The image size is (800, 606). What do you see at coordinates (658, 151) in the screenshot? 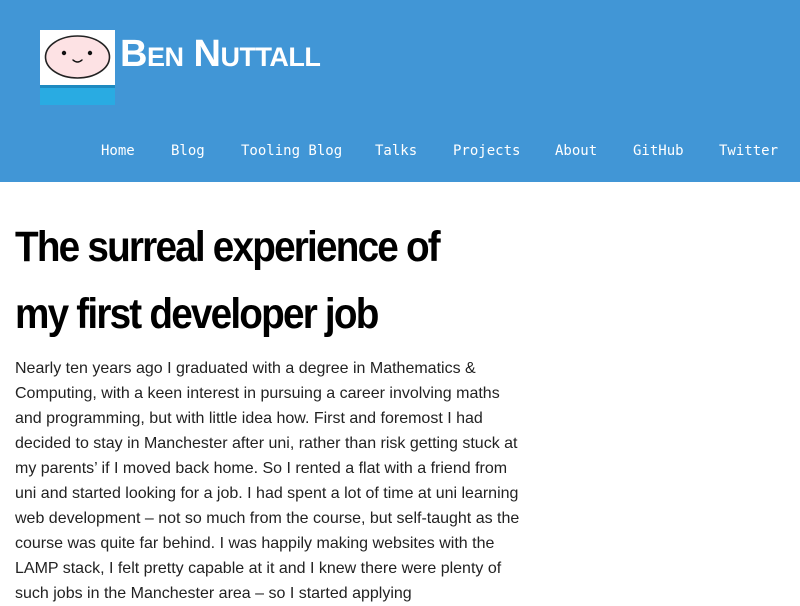
I see `nav-item-github: GitHub` at bounding box center [658, 151].